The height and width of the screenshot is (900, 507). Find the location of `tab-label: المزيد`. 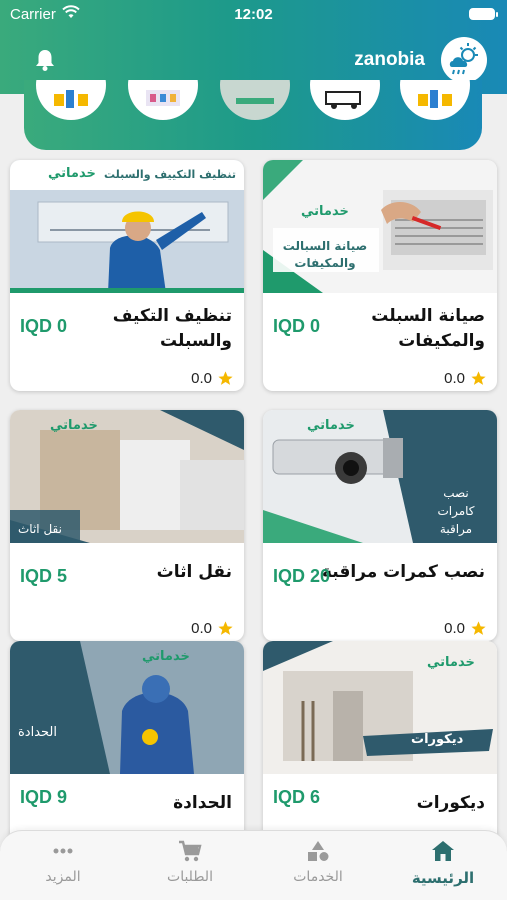

tab-label: المزيد is located at coordinates (63, 877).